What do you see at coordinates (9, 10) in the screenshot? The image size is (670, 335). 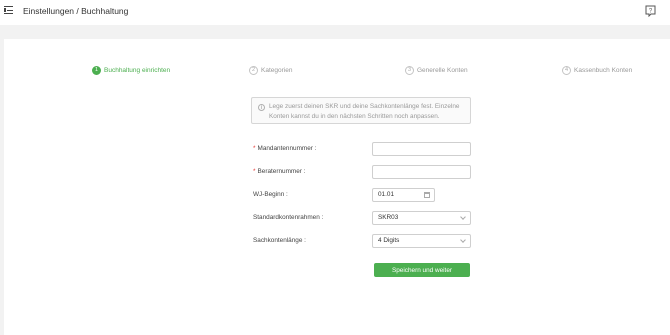 I see `menu-collapse-icon` at bounding box center [9, 10].